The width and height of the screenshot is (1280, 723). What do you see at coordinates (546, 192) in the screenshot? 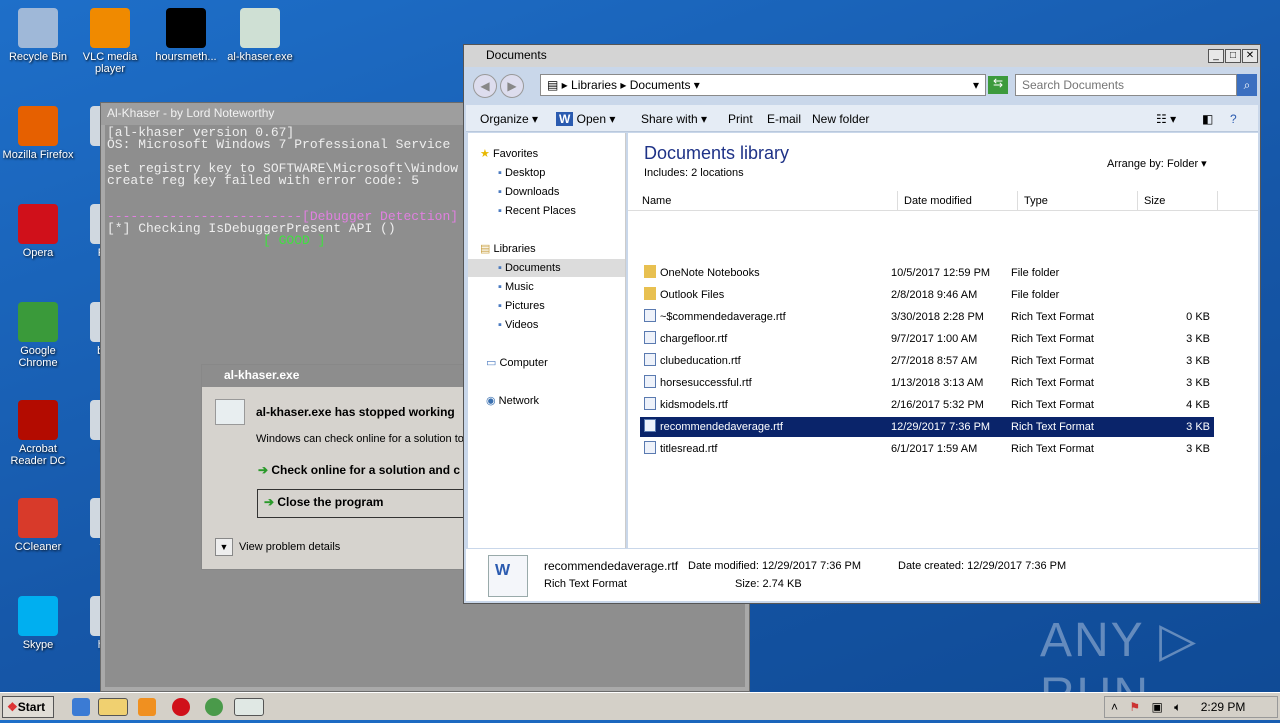
I see `nav-downloads: ▪ Downloads` at bounding box center [546, 192].